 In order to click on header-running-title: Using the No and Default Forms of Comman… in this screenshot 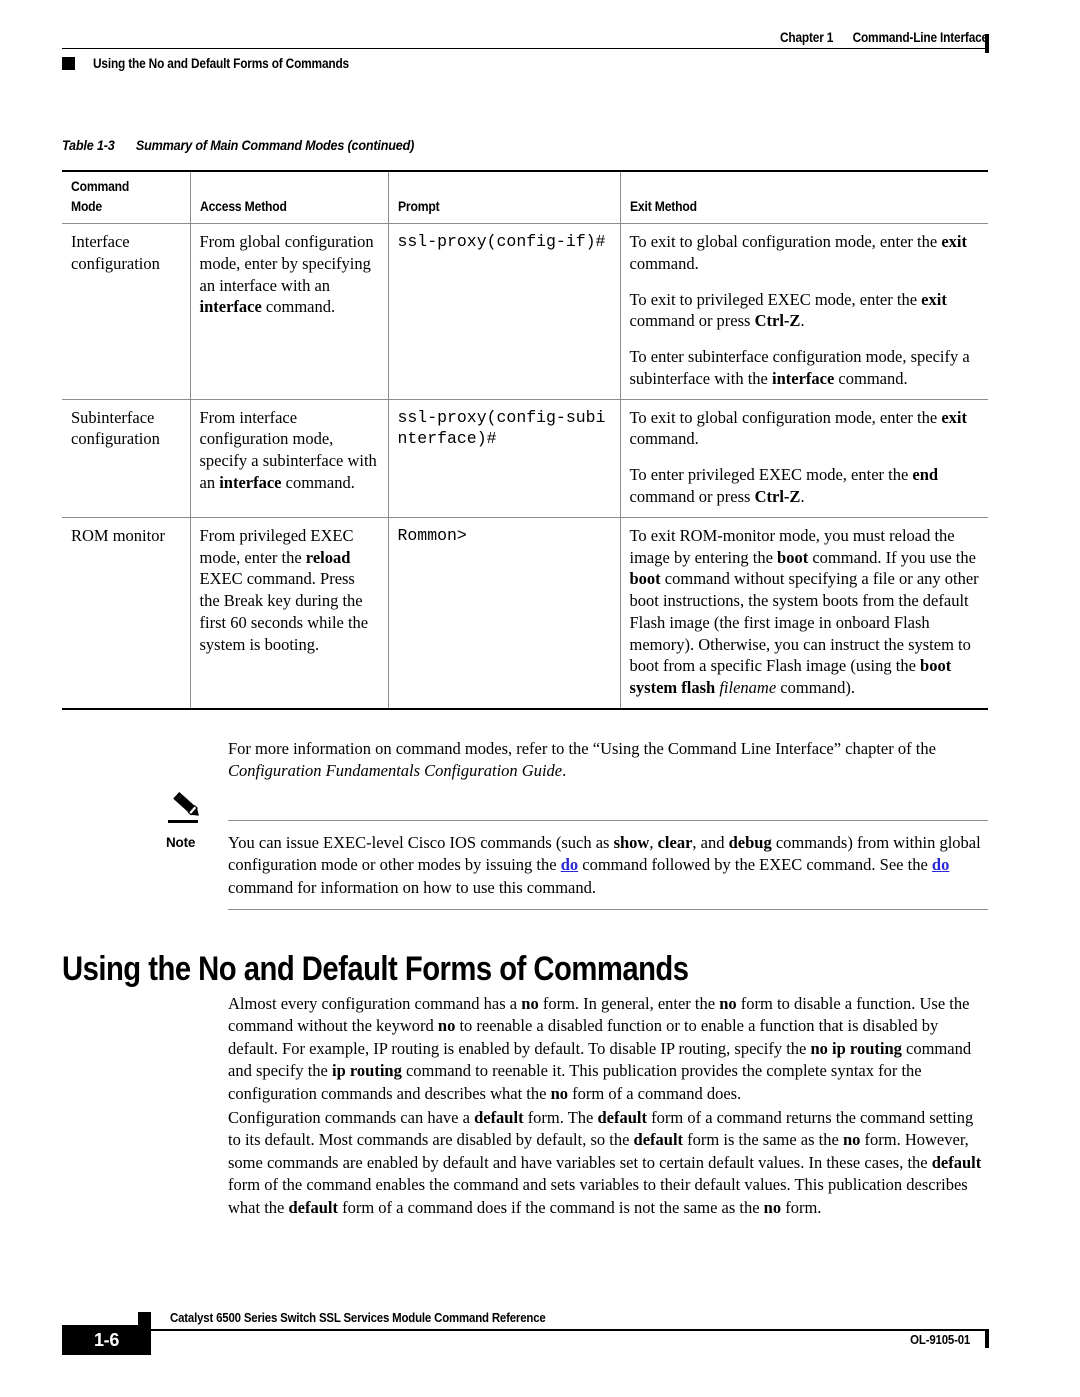, I will do `click(221, 63)`.